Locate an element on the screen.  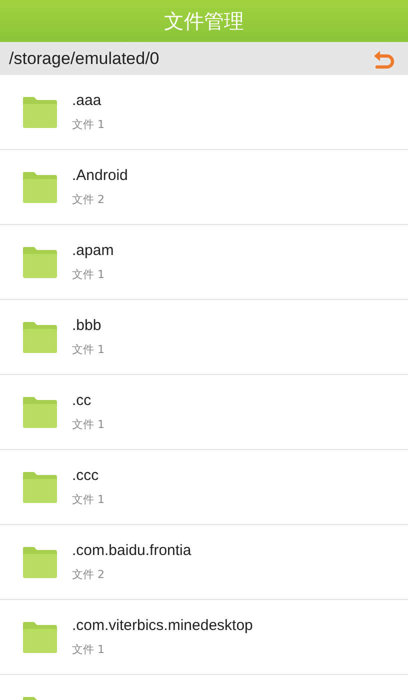
folder-name: .com.baidu.frontia is located at coordinates (132, 550).